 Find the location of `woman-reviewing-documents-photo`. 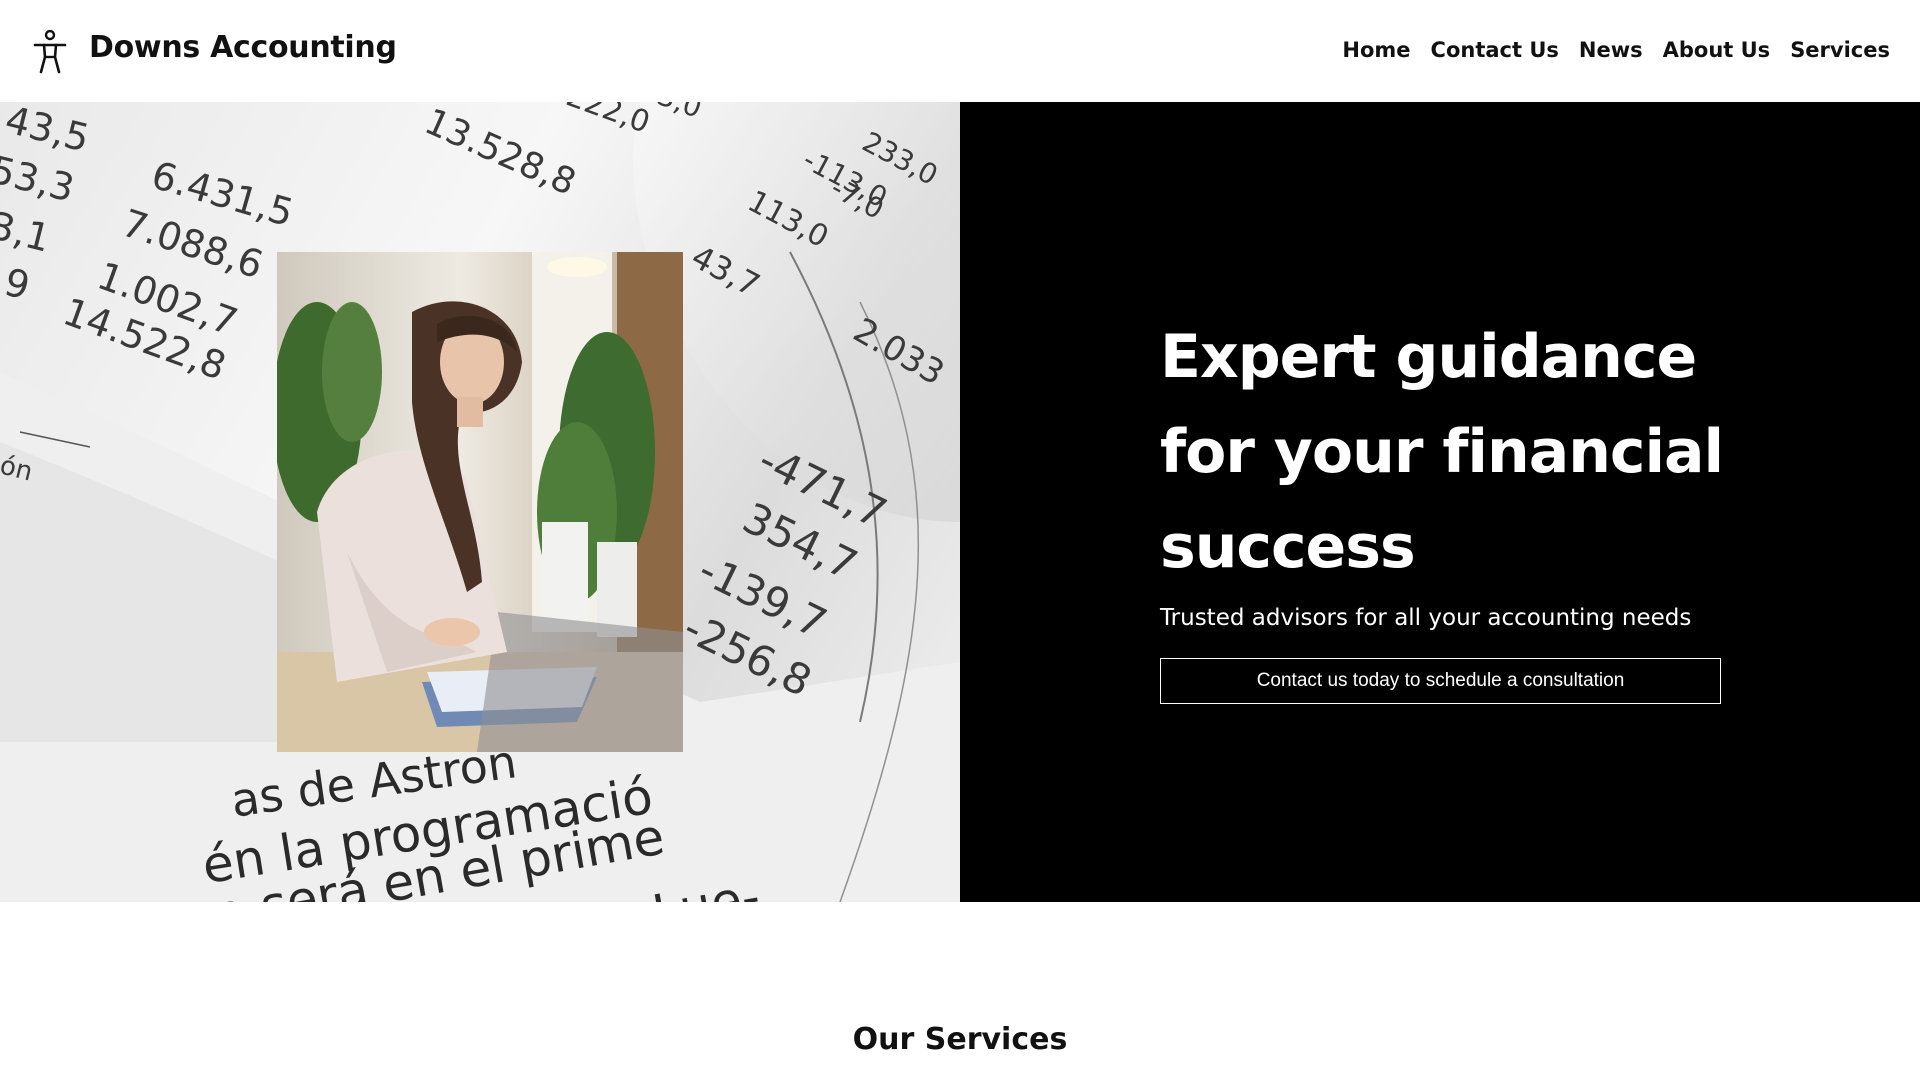

woman-reviewing-documents-photo is located at coordinates (480, 502).